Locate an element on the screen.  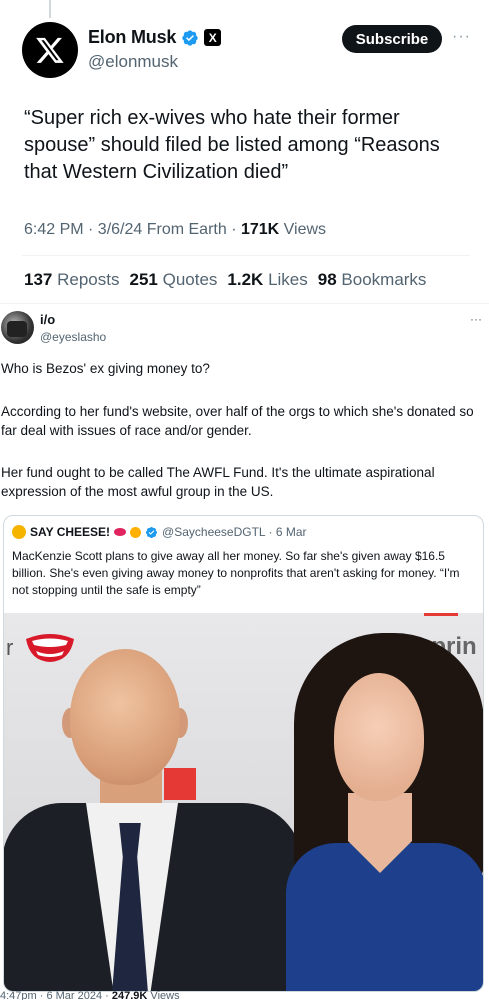
reposts-stat: 137 Reposts is located at coordinates (71, 280).